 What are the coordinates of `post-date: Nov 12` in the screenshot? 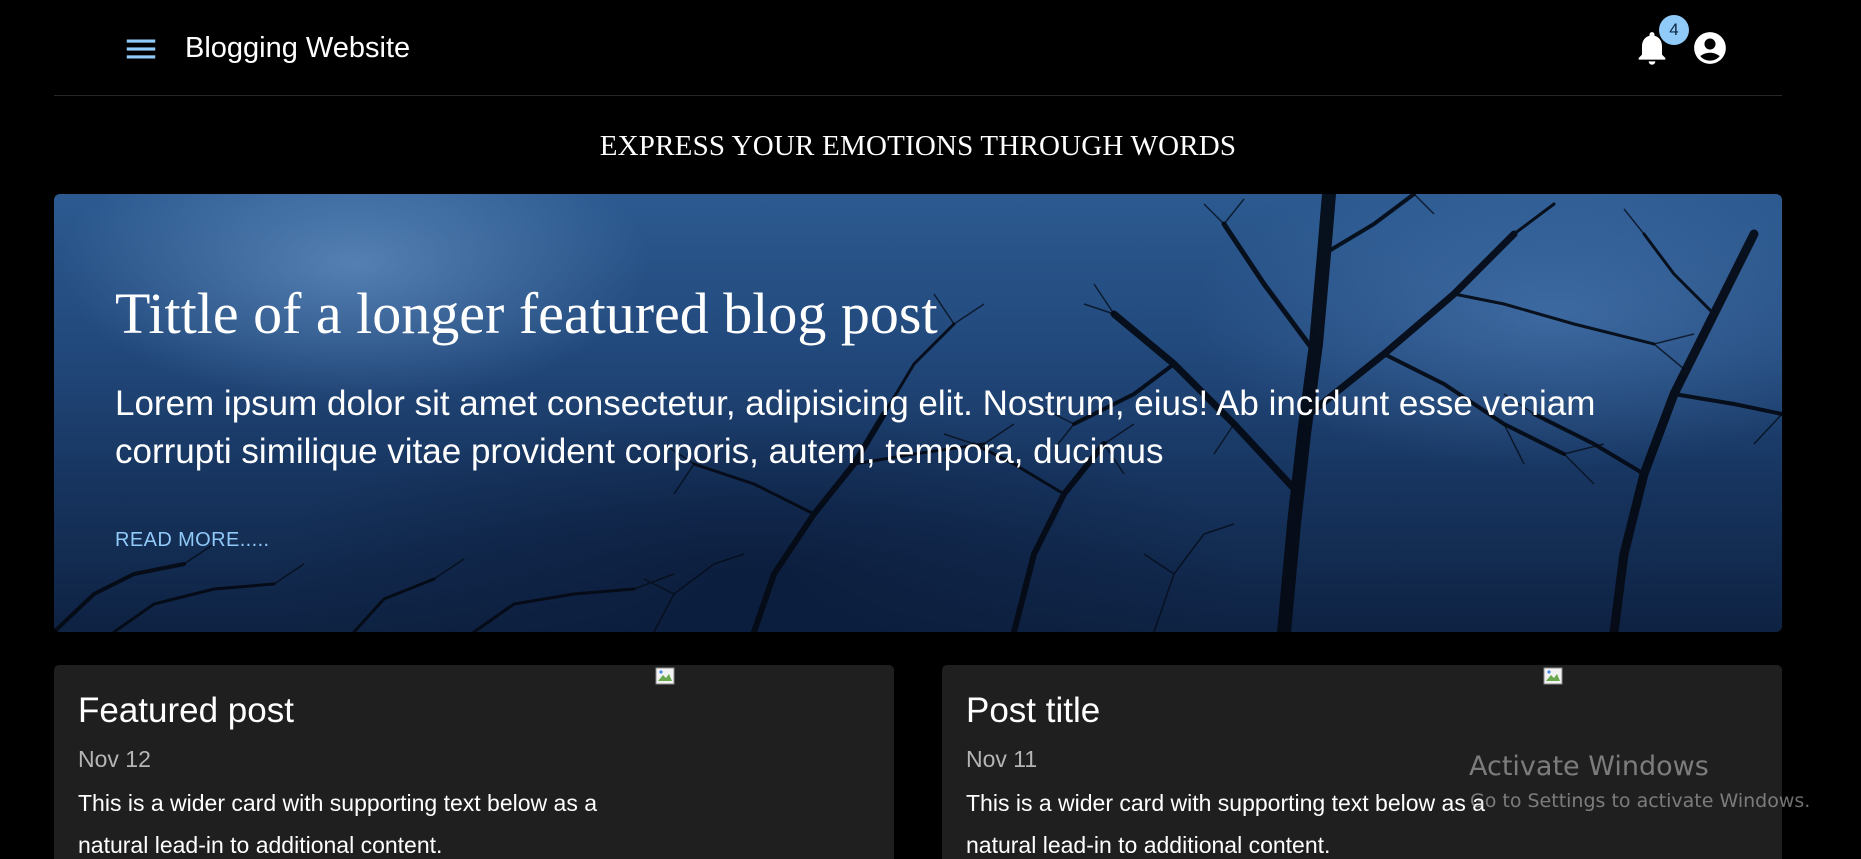 It's located at (114, 759).